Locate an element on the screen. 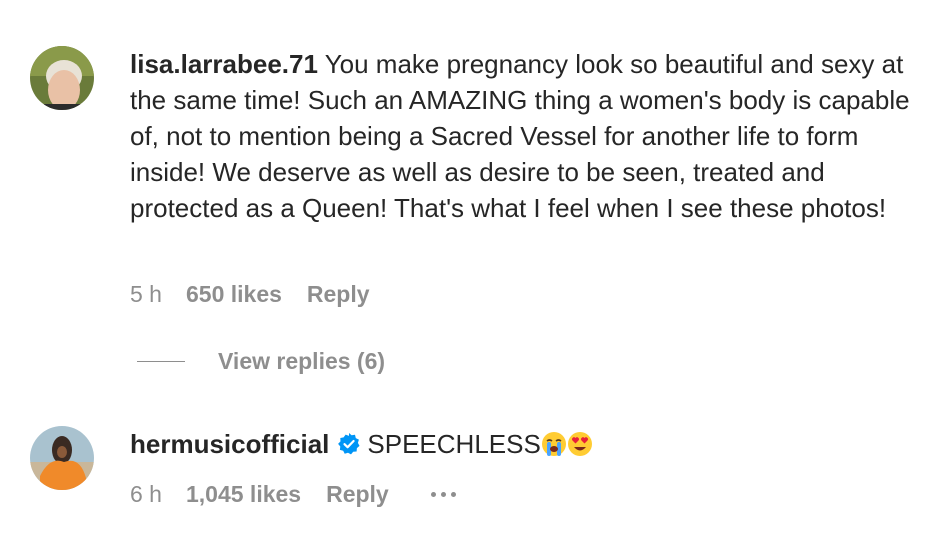 This screenshot has width=940, height=544. comment-timestamp: 5 h is located at coordinates (146, 294).